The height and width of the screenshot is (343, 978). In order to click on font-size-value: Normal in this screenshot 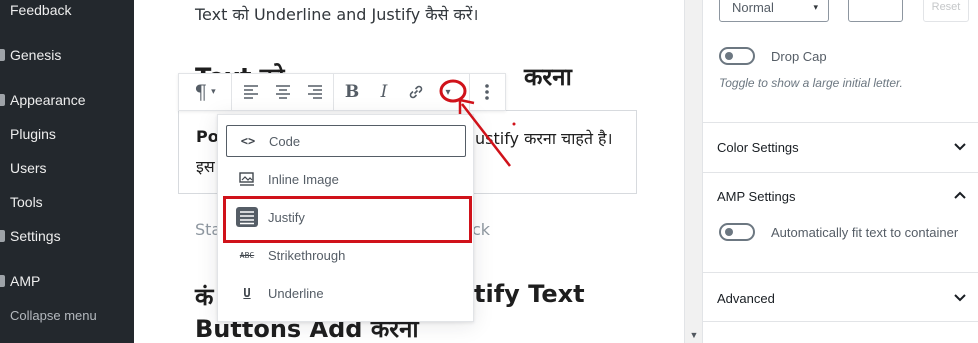, I will do `click(753, 7)`.